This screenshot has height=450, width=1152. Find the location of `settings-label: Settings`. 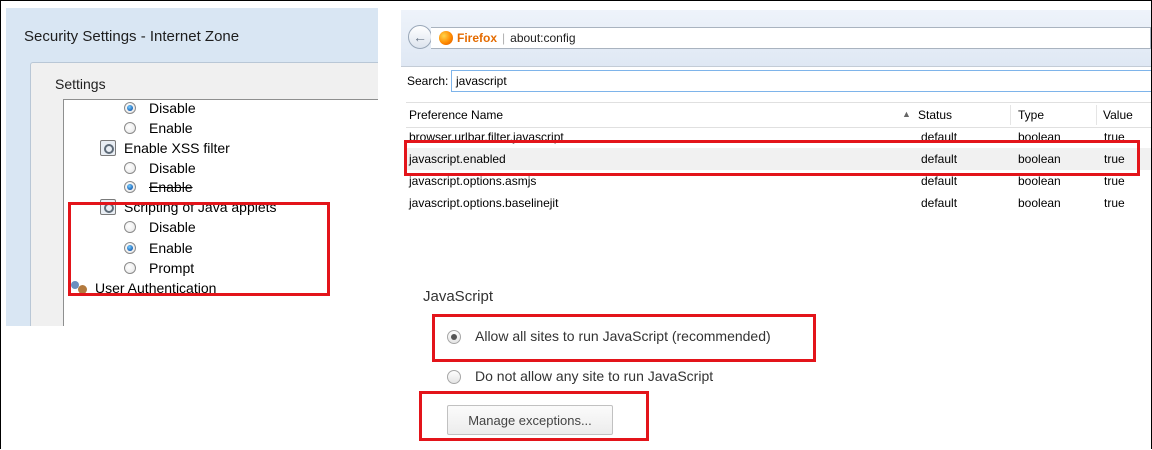

settings-label: Settings is located at coordinates (80, 84).